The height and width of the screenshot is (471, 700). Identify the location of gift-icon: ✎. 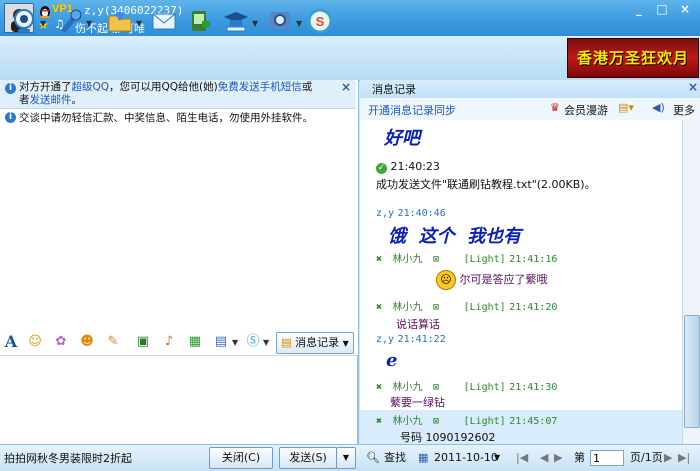
(113, 342).